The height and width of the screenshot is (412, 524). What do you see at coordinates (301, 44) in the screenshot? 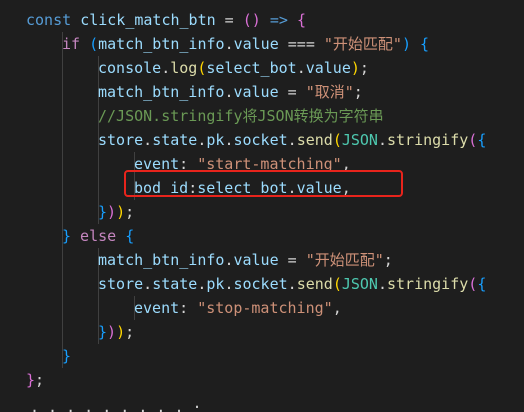
I see `code-token: ===` at bounding box center [301, 44].